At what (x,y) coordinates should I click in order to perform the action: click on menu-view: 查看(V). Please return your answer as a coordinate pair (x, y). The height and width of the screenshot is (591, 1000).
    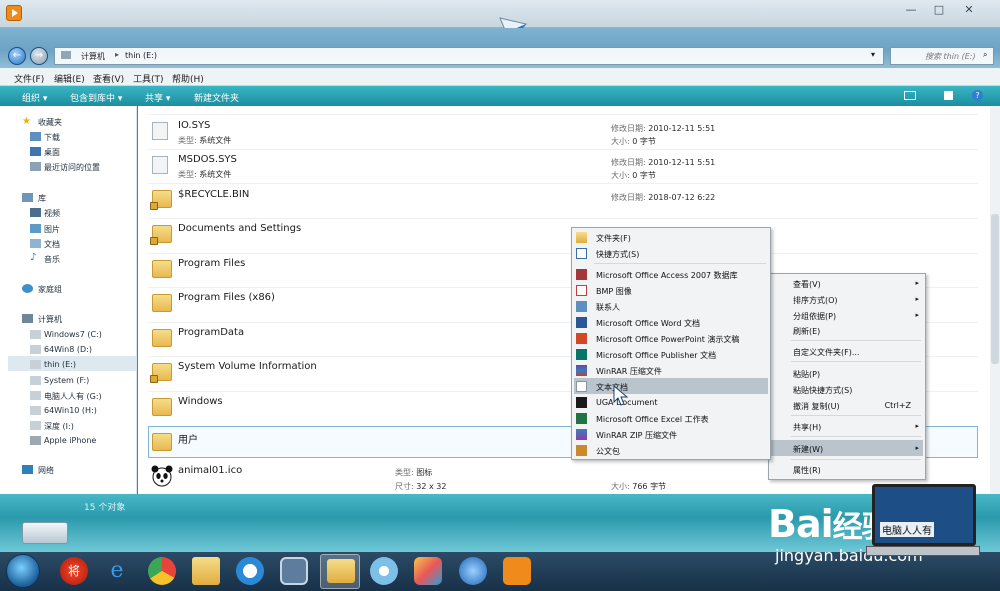
    Looking at the image, I should click on (108, 78).